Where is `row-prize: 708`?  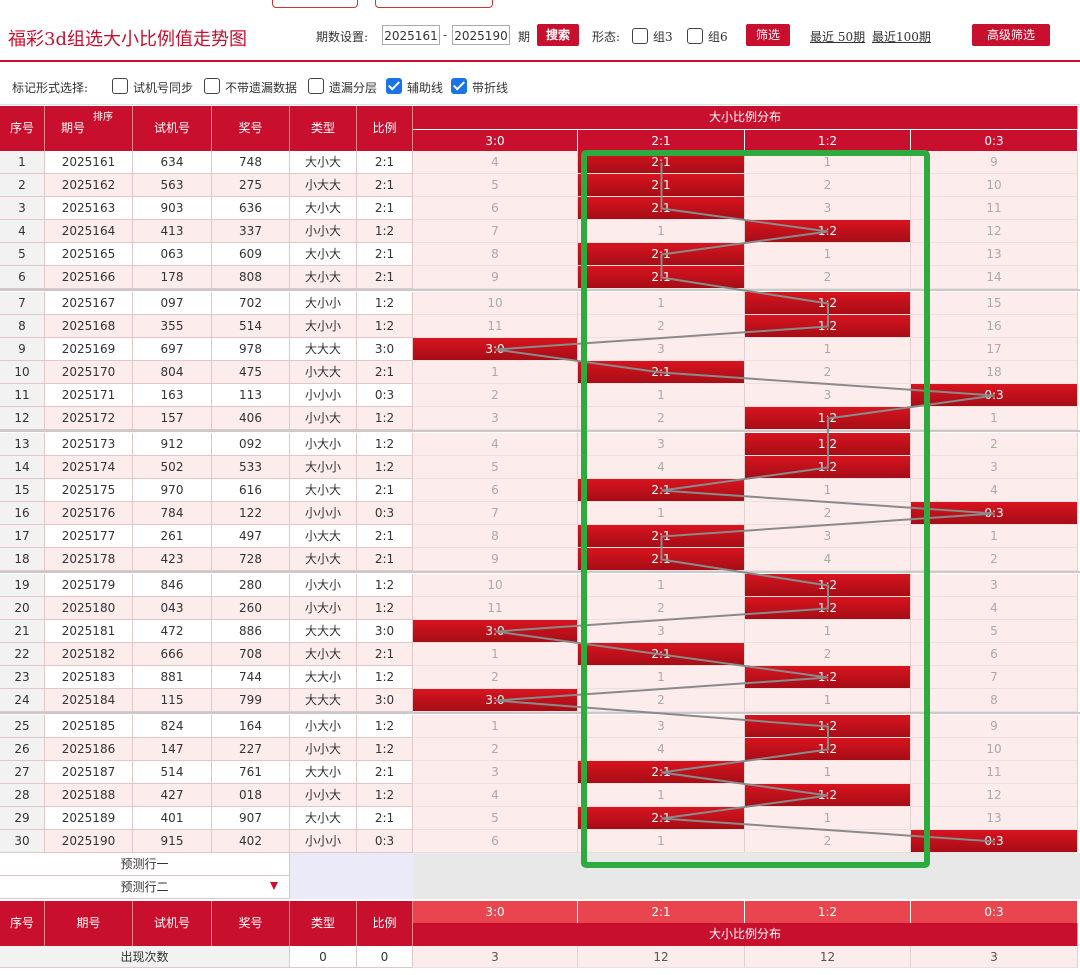 row-prize: 708 is located at coordinates (251, 654).